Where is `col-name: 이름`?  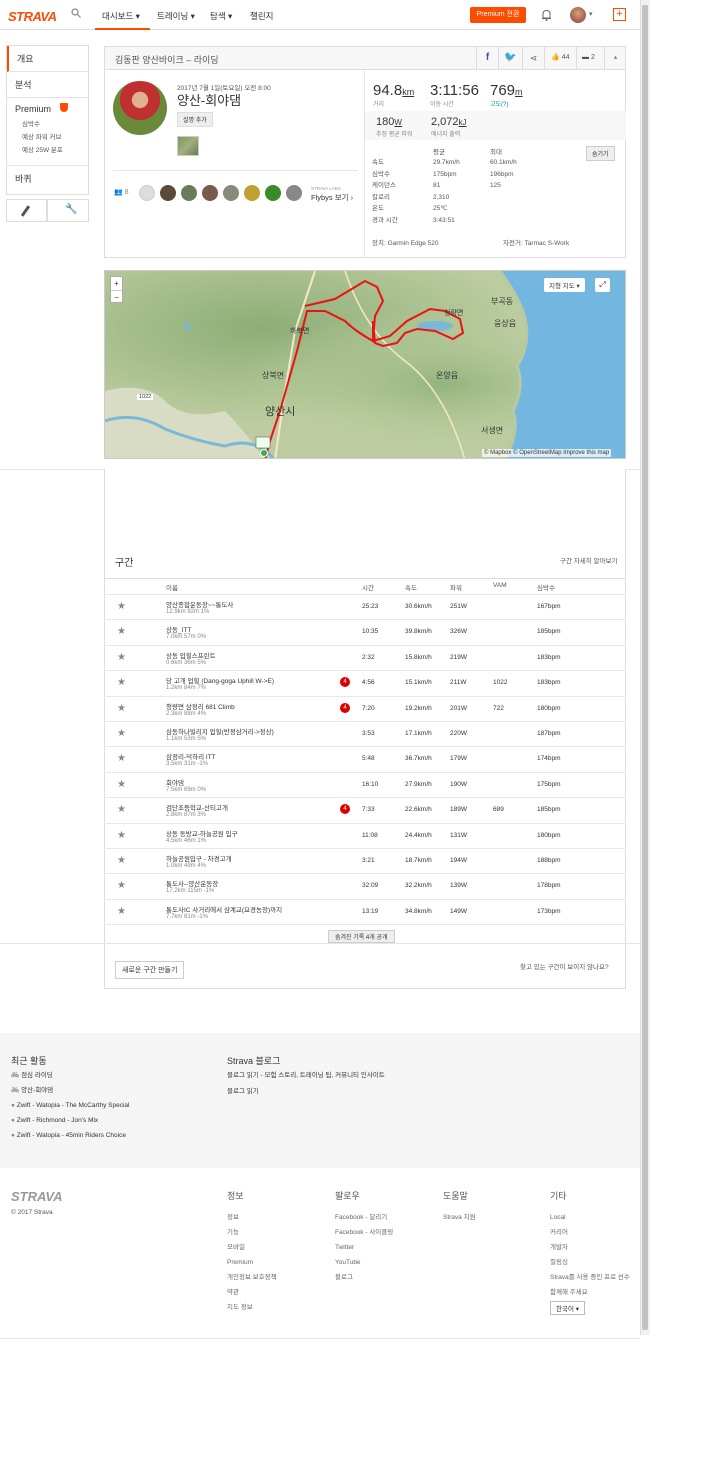 col-name: 이름 is located at coordinates (172, 587).